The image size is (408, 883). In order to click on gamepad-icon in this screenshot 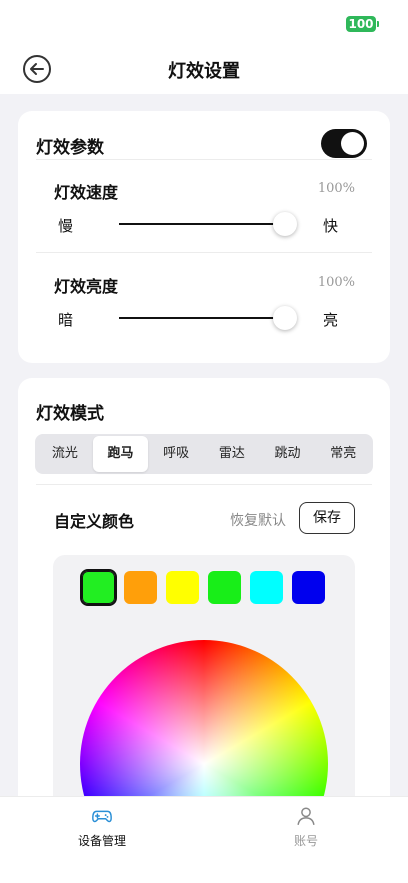, I will do `click(102, 816)`.